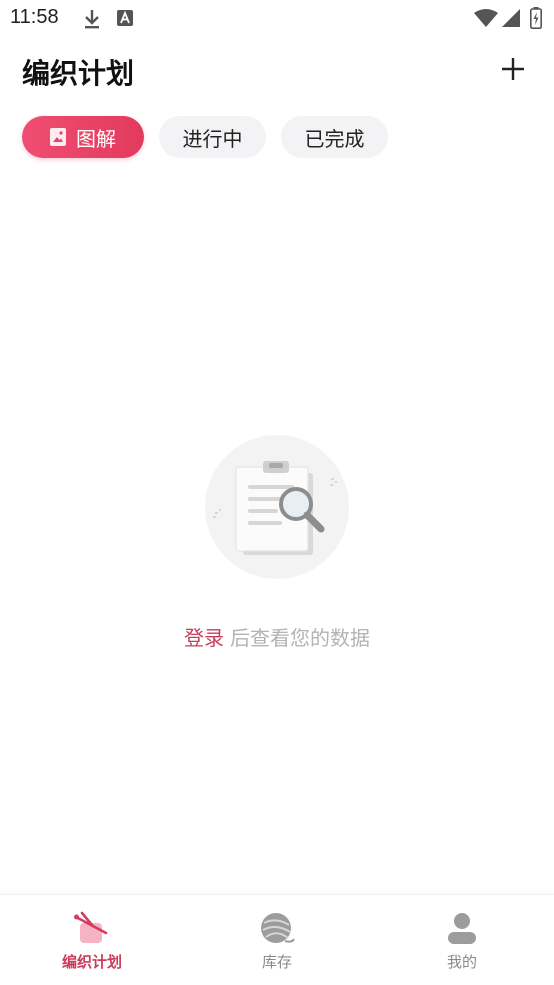 The width and height of the screenshot is (554, 985). Describe the element at coordinates (486, 20) in the screenshot. I see `wifi-icon` at that location.